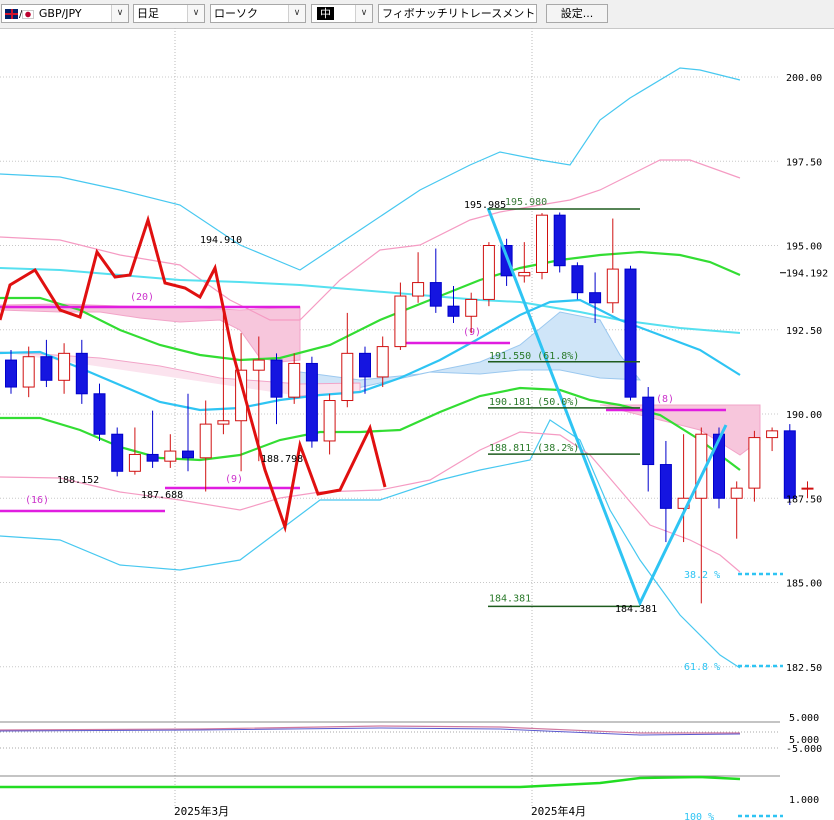 This screenshot has height=820, width=834. Describe the element at coordinates (702, 667) in the screenshot. I see `fib-extension-label: 61.8 %` at that location.